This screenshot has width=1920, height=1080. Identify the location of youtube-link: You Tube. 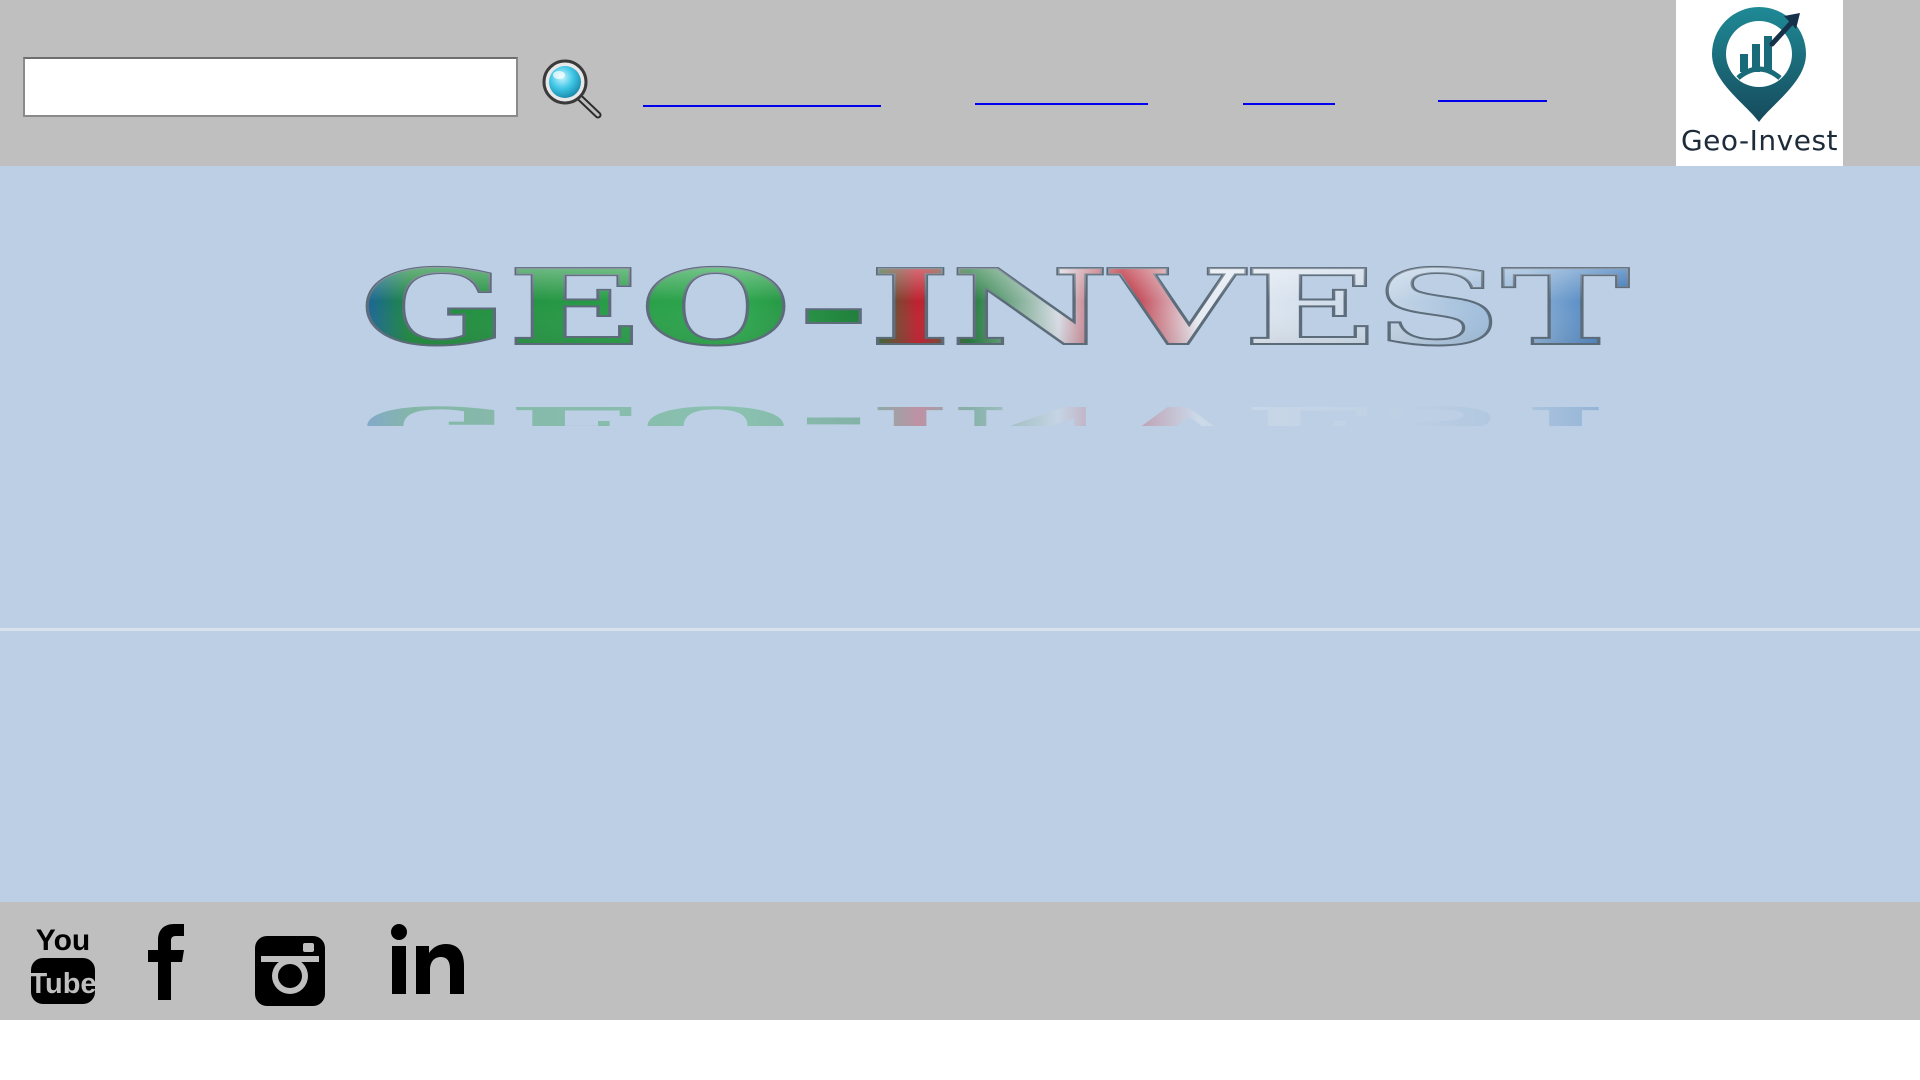
(63, 963).